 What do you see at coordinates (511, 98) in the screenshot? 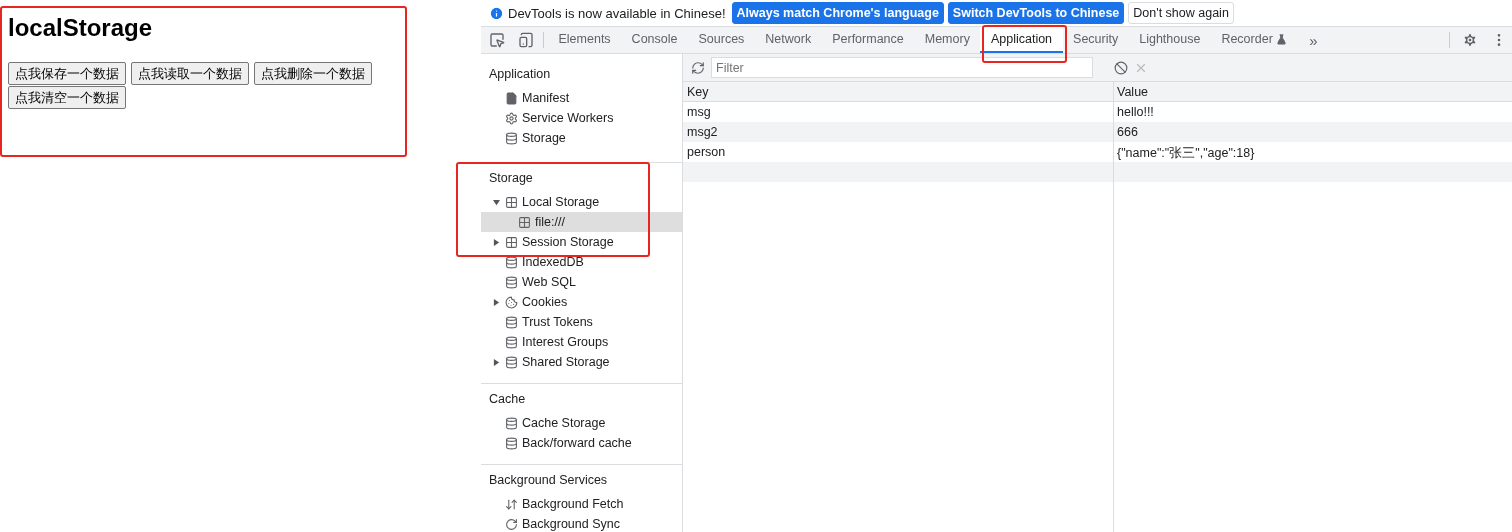
I see `file-icon` at bounding box center [511, 98].